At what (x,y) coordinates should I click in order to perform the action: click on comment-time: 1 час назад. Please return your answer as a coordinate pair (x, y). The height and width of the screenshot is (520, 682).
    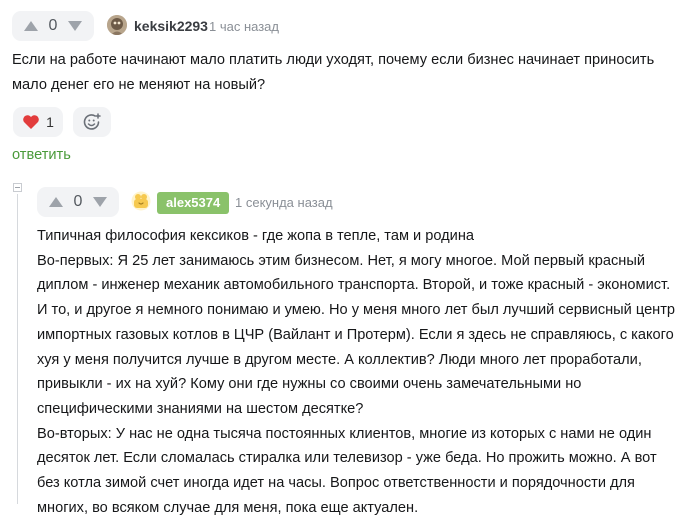
    Looking at the image, I should click on (244, 26).